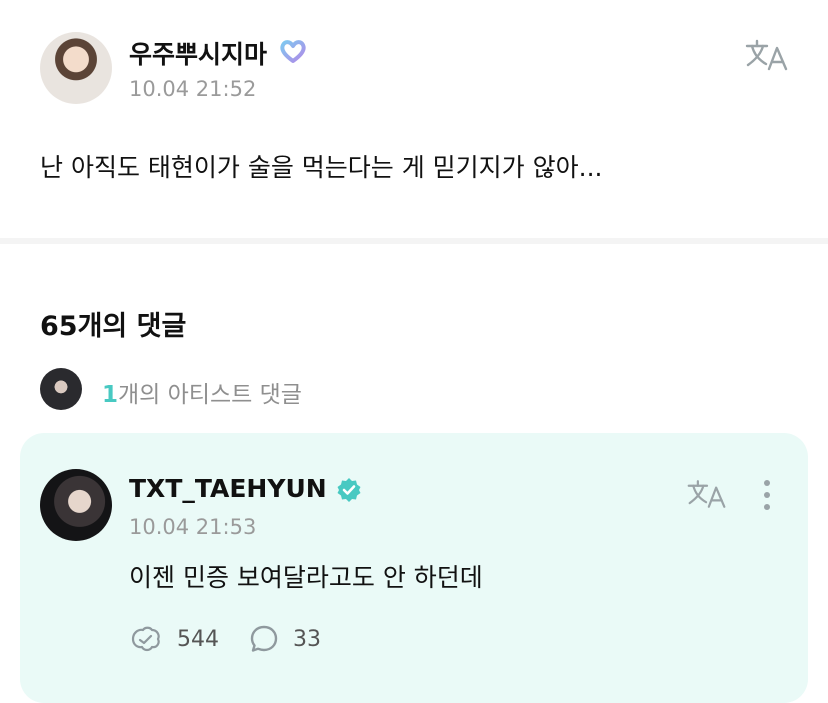 Image resolution: width=828 pixels, height=703 pixels. I want to click on artist-comments-filter: 1개의 아티스트 댓글, so click(202, 392).